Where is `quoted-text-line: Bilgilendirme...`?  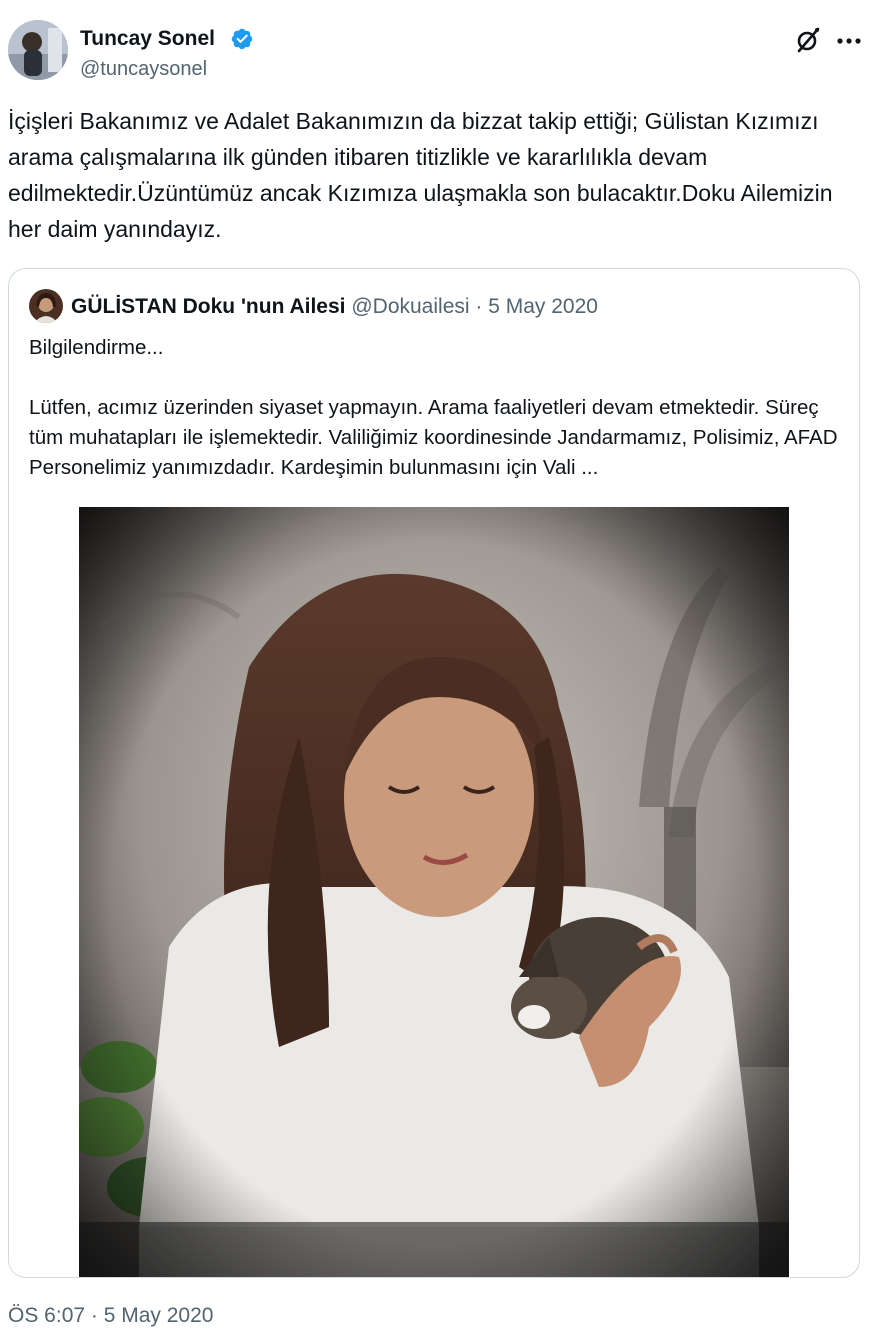
quoted-text-line: Bilgilendirme... is located at coordinates (96, 347).